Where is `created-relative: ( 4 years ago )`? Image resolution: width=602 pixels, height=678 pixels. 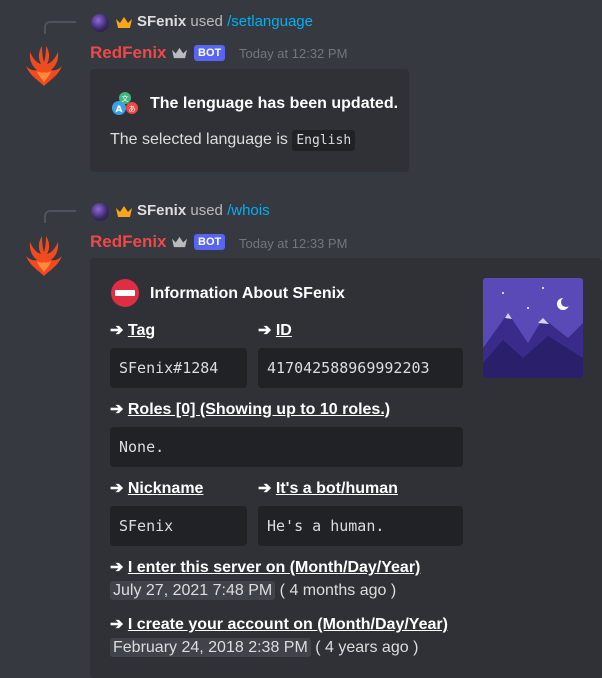 created-relative: ( 4 years ago ) is located at coordinates (367, 647).